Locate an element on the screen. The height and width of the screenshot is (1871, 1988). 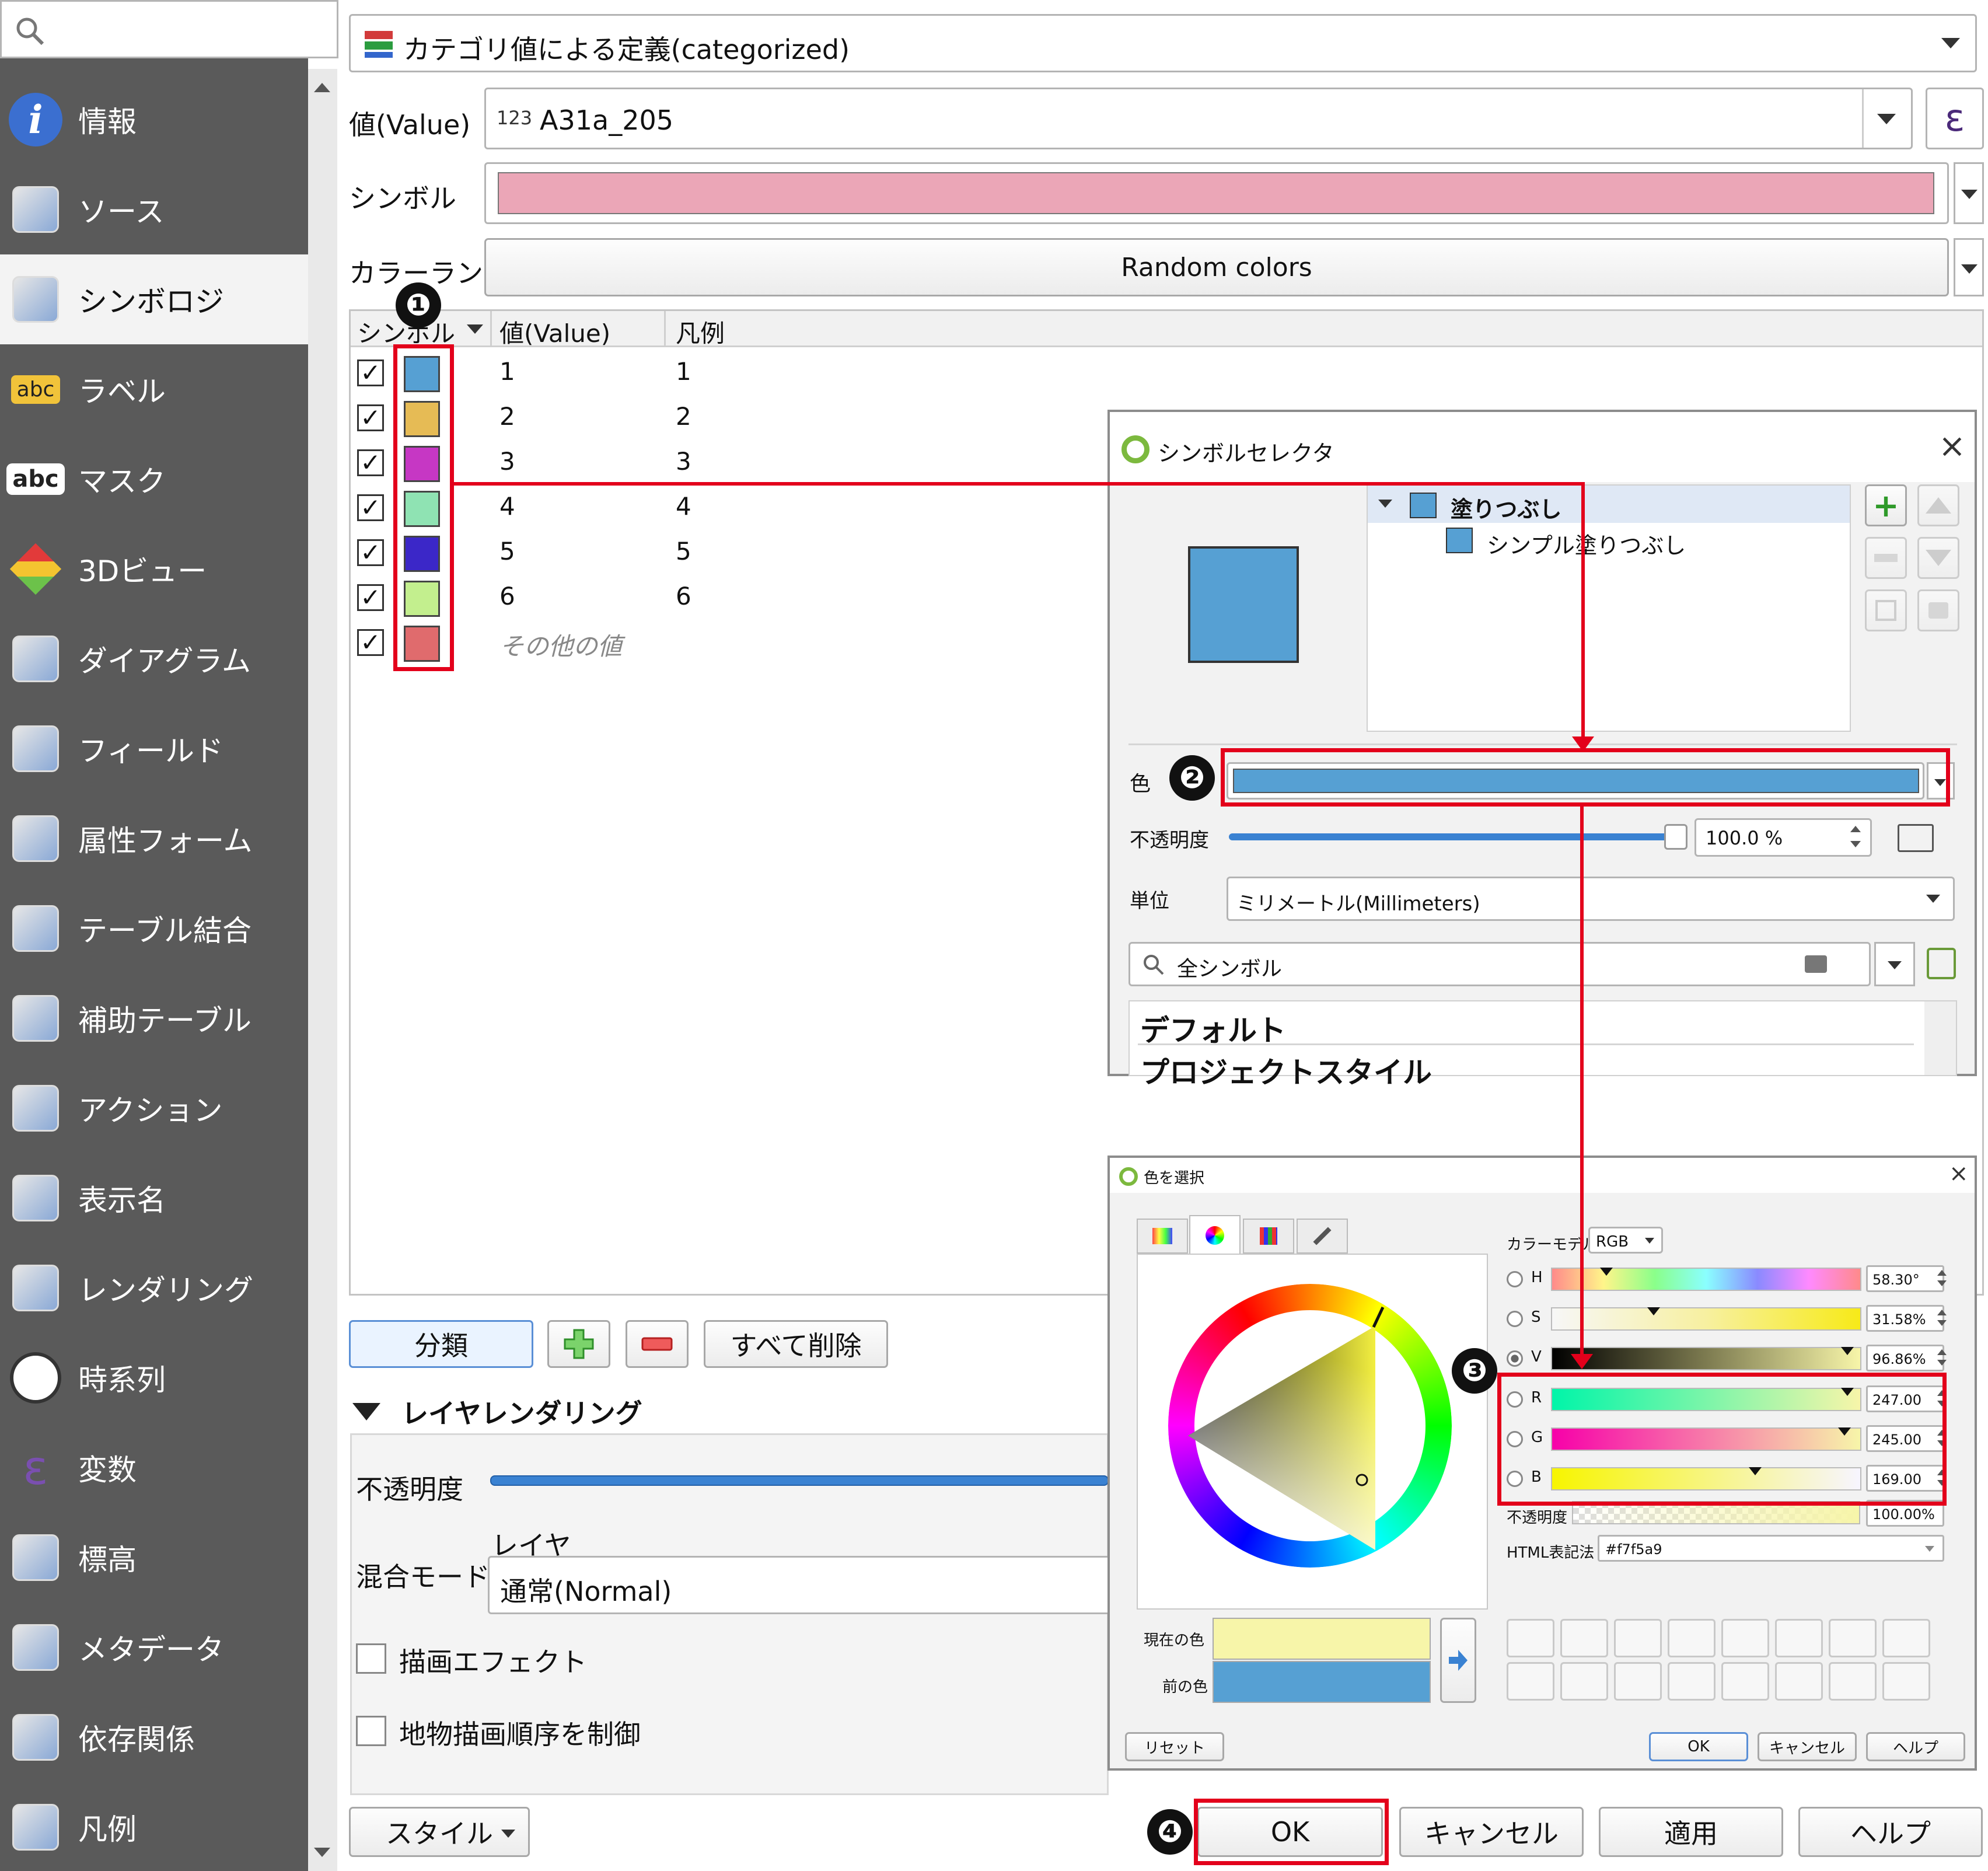
previous-color-swatch is located at coordinates (1322, 1682).